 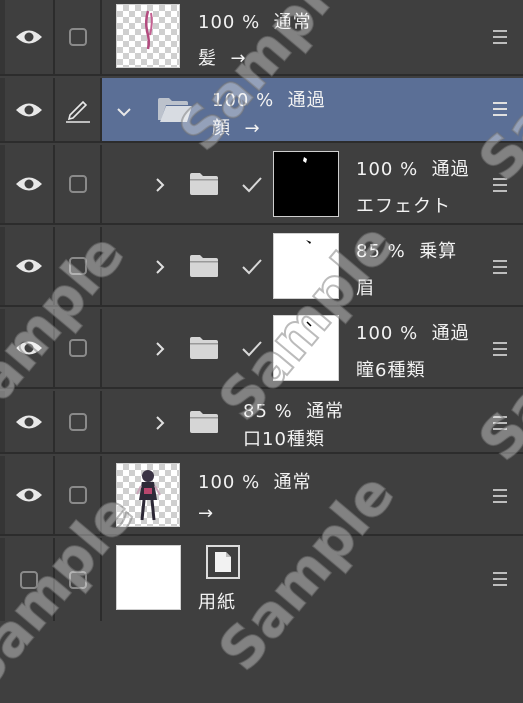 I want to click on layer-row-hair: 100 % 通常 髪 →, so click(x=261, y=38).